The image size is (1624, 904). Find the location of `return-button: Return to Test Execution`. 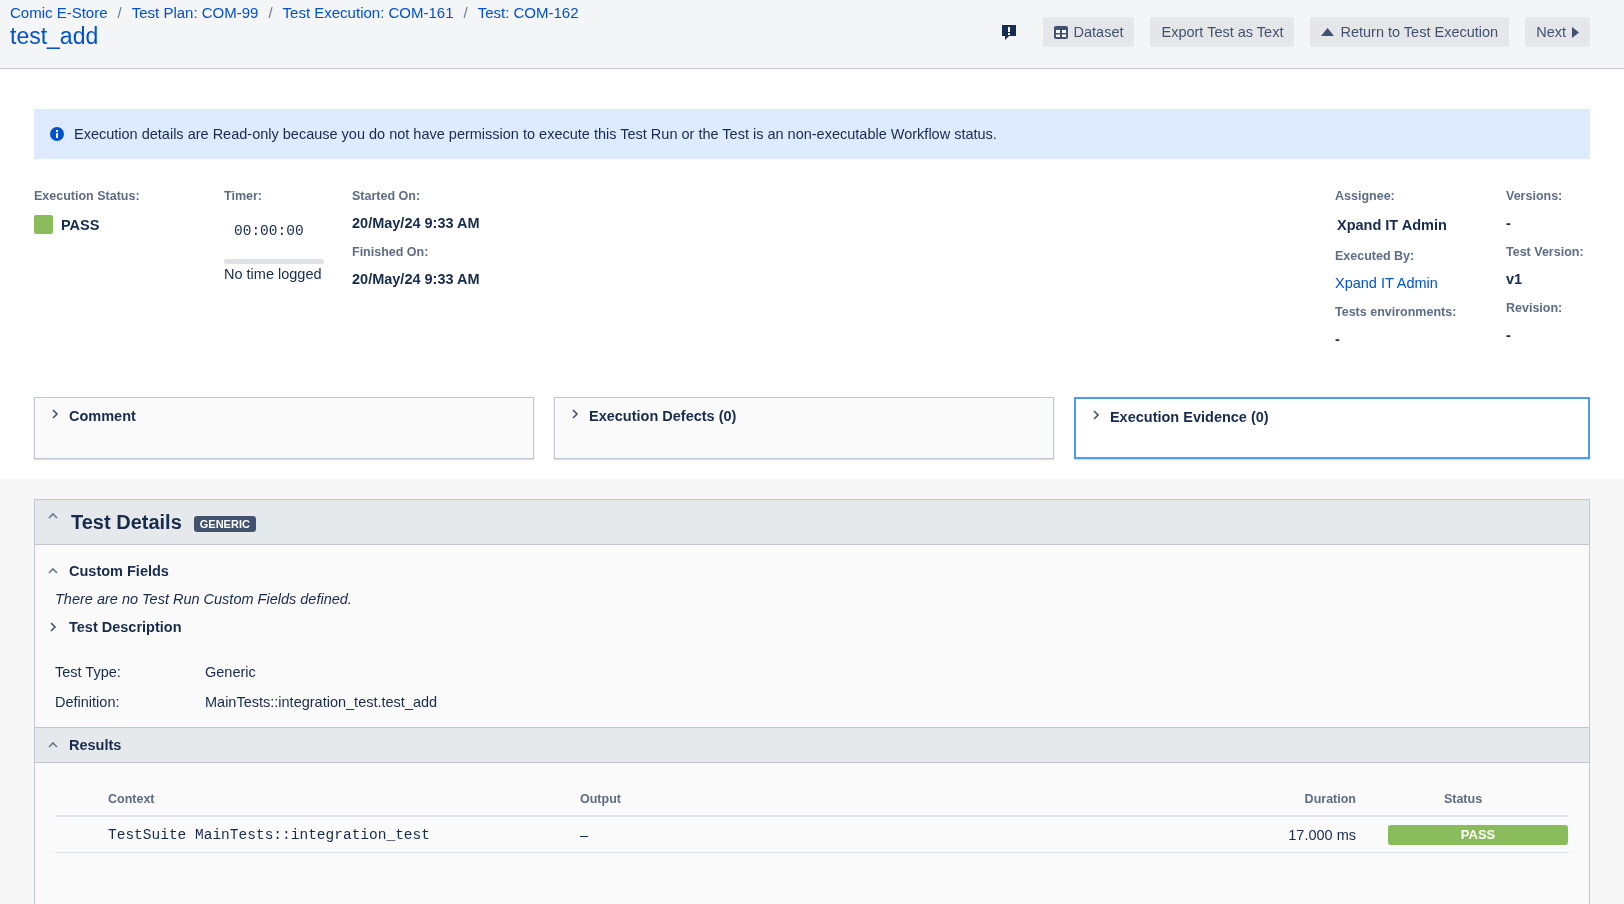

return-button: Return to Test Execution is located at coordinates (1410, 32).